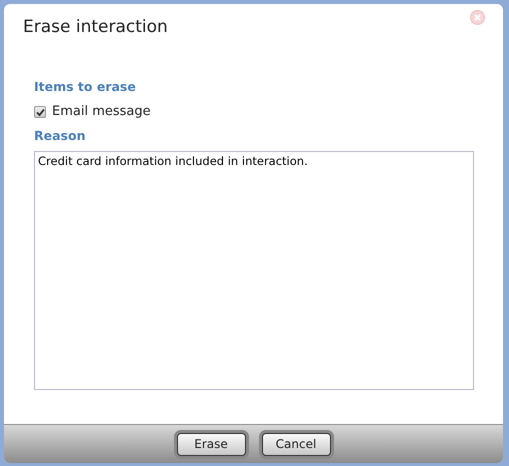 The image size is (509, 466). What do you see at coordinates (101, 112) in the screenshot?
I see `checkbox-label: Email message` at bounding box center [101, 112].